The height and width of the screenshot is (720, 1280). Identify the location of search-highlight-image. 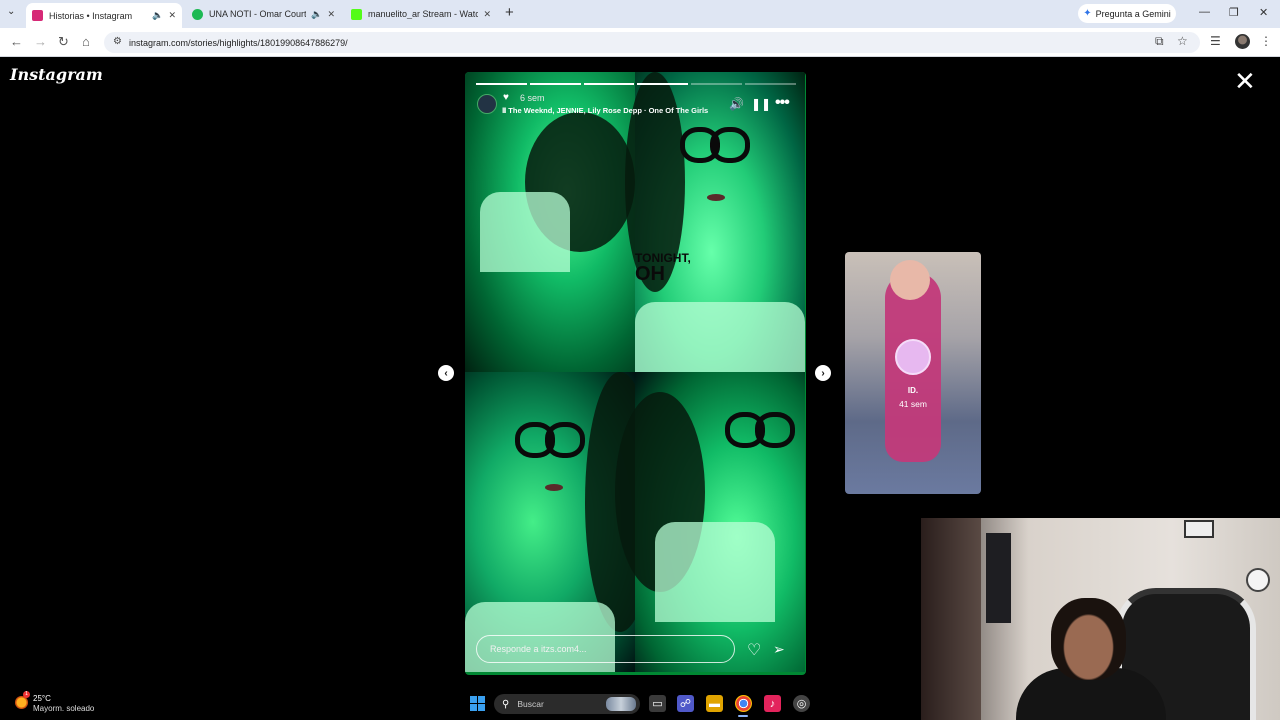
(621, 704).